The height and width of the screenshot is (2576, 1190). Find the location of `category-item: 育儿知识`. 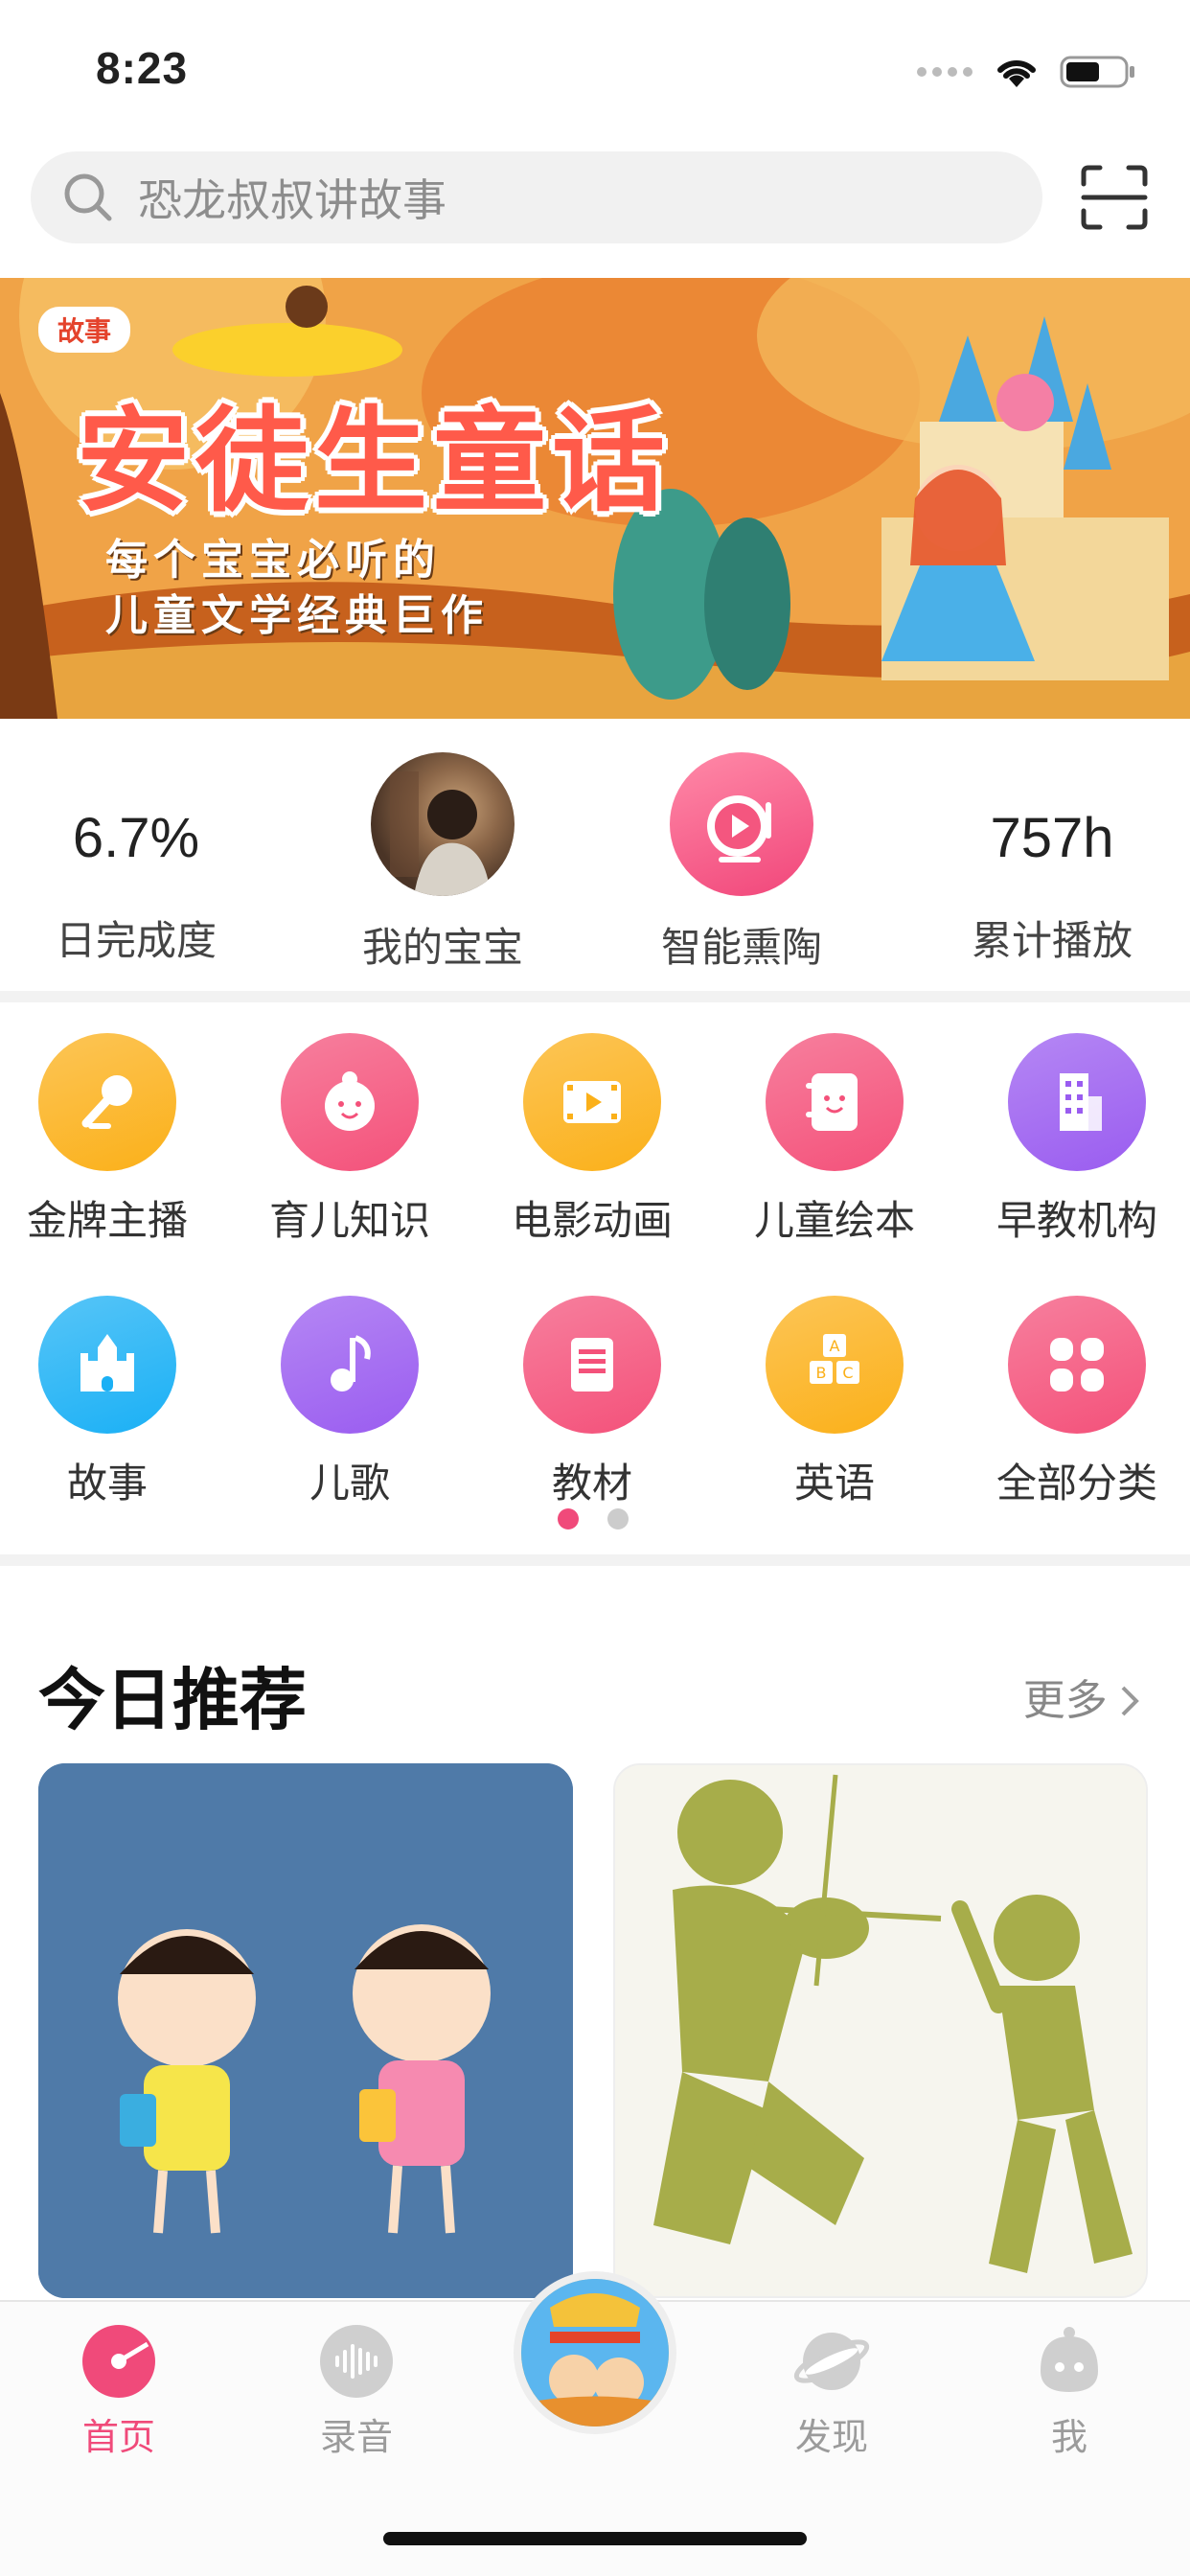

category-item: 育儿知识 is located at coordinates (350, 1140).